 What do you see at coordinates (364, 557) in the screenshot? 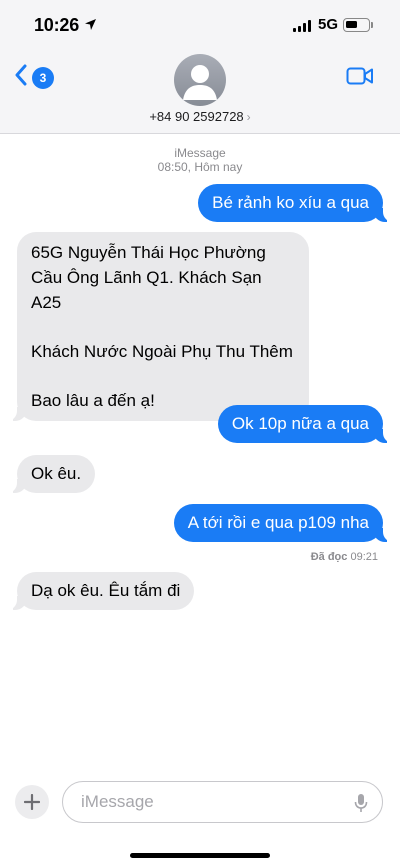
I see `read-receipt-time: 09:21` at bounding box center [364, 557].